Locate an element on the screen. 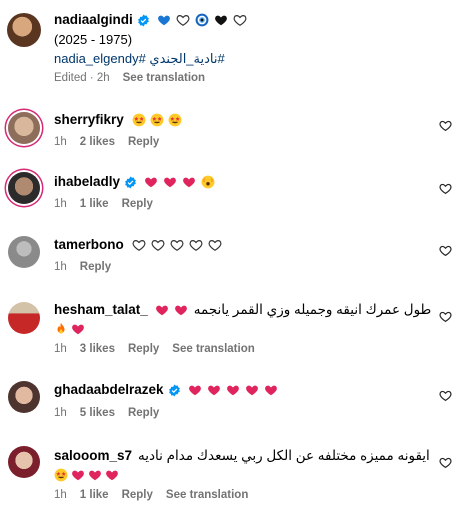 The image size is (461, 512). username: ghadaabdelrazek is located at coordinates (109, 390).